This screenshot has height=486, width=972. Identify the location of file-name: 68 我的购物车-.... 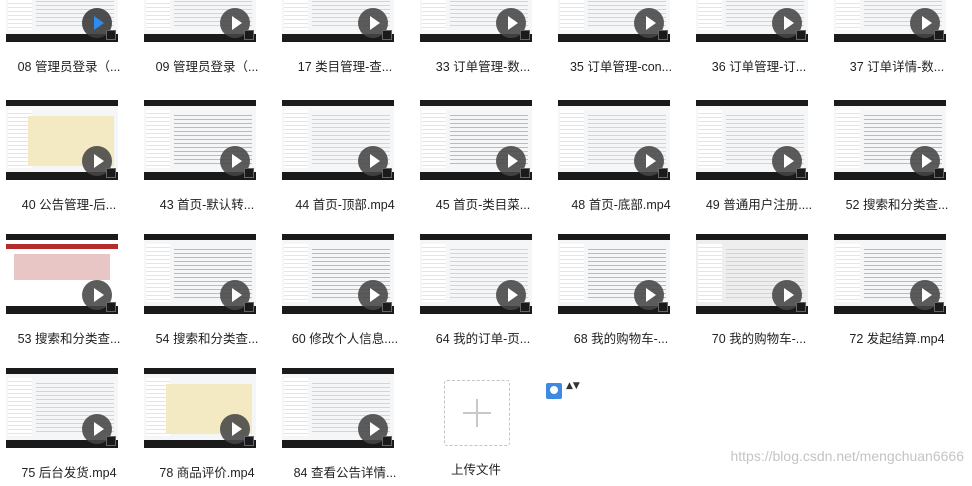
(621, 339).